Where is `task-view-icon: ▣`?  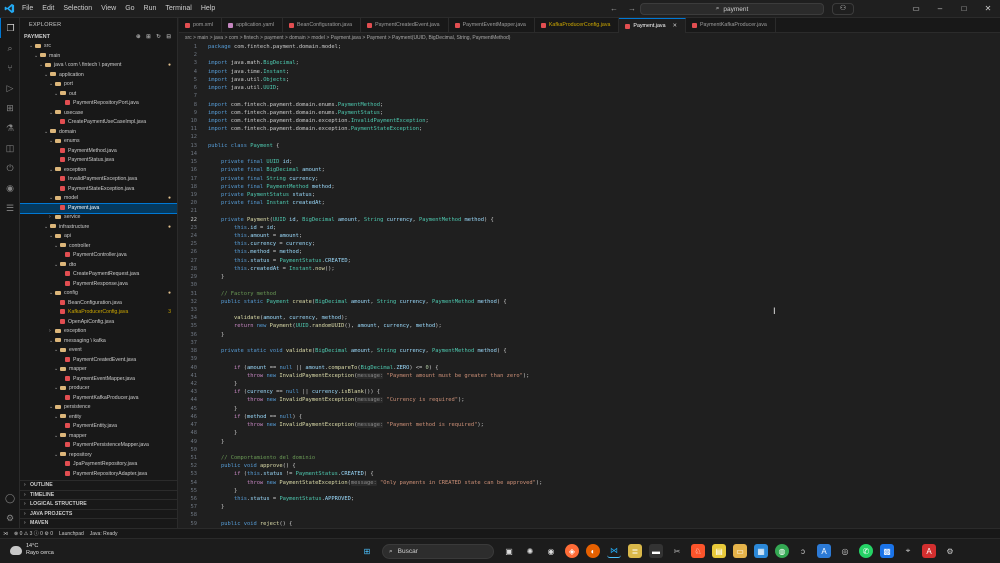
task-view-icon: ▣ is located at coordinates (509, 551).